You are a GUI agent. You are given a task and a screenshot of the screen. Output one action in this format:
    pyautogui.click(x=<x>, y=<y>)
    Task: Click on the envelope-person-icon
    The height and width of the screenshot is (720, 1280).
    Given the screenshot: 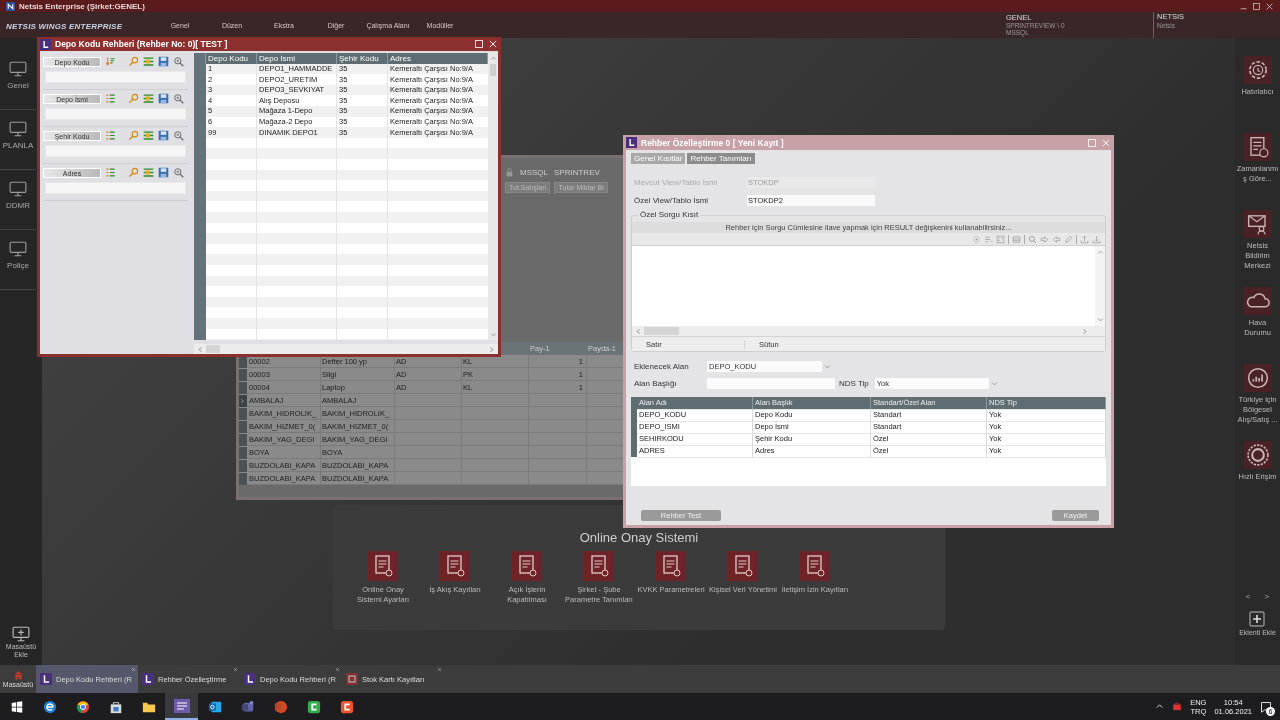 What is the action you would take?
    pyautogui.click(x=1257, y=224)
    